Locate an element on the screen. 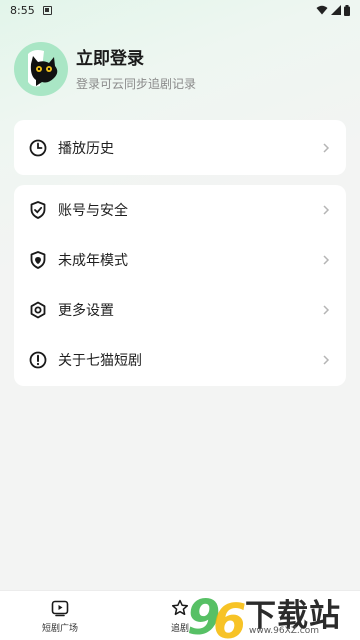 Image resolution: width=360 pixels, height=640 pixels. menu-item-account-security: 账号与安全 is located at coordinates (180, 210).